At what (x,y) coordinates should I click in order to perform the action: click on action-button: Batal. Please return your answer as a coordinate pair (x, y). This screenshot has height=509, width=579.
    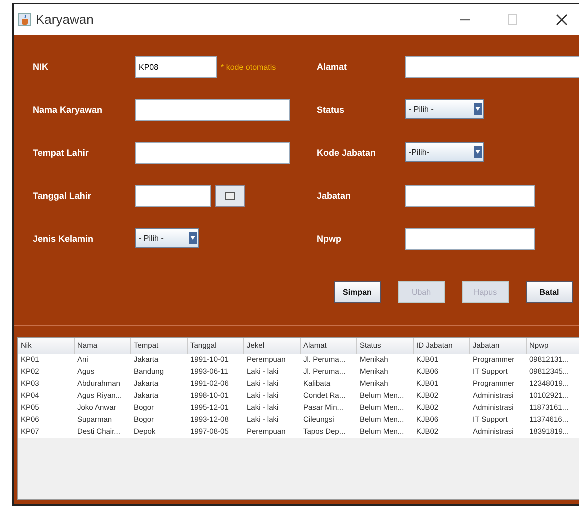
    Looking at the image, I should click on (549, 292).